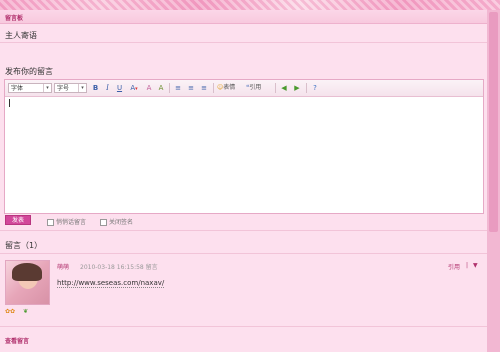 The width and height of the screenshot is (500, 352). I want to click on scrollbar-thumb, so click(493, 122).